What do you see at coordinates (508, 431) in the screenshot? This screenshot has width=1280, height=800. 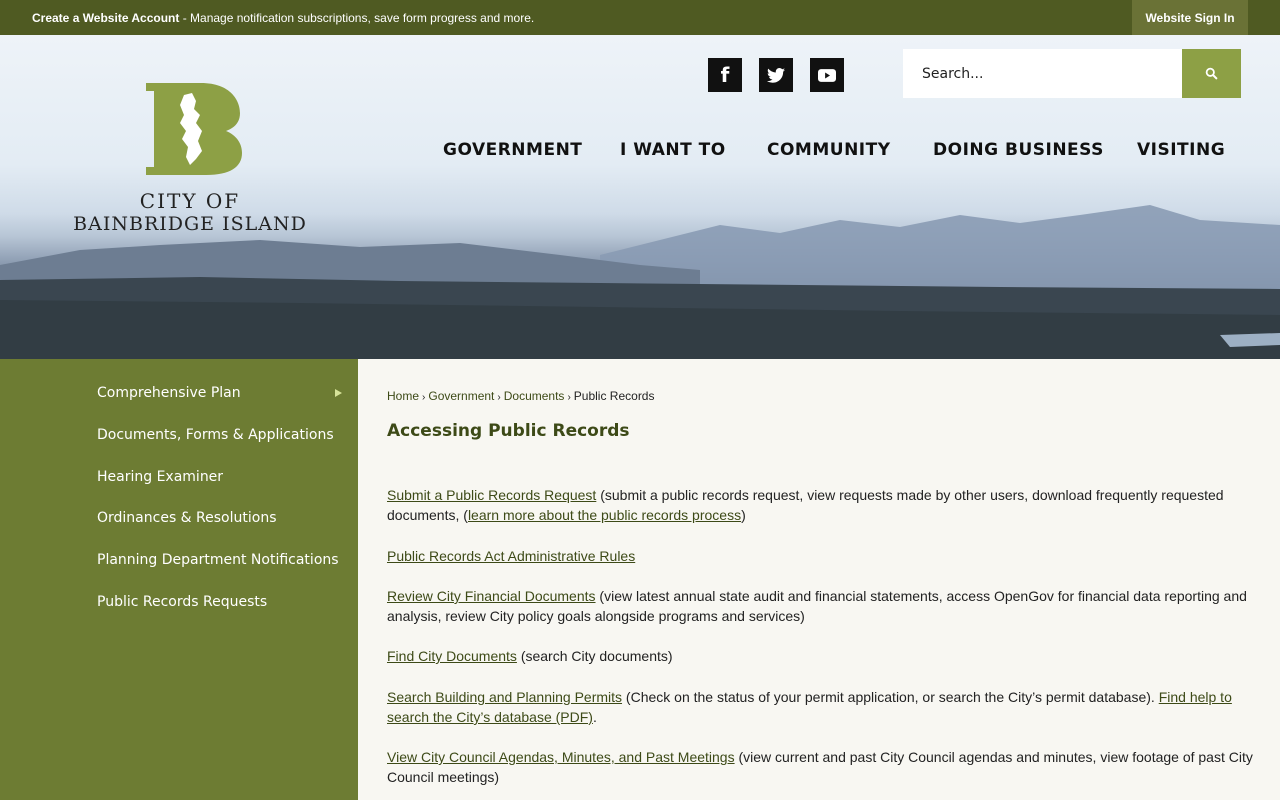 I see `page-title: Accessing Public Records` at bounding box center [508, 431].